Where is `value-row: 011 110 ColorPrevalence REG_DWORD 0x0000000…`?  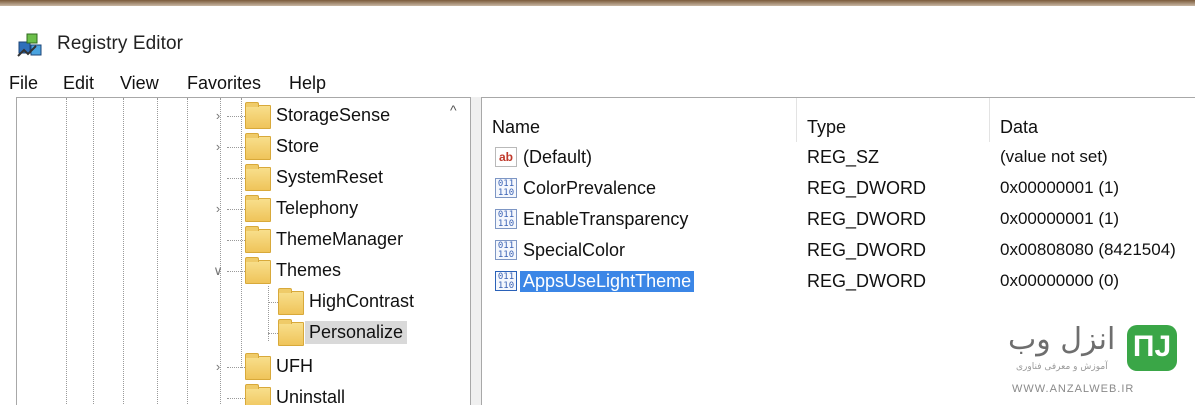 value-row: 011 110 ColorPrevalence REG_DWORD 0x0000000… is located at coordinates (838, 189).